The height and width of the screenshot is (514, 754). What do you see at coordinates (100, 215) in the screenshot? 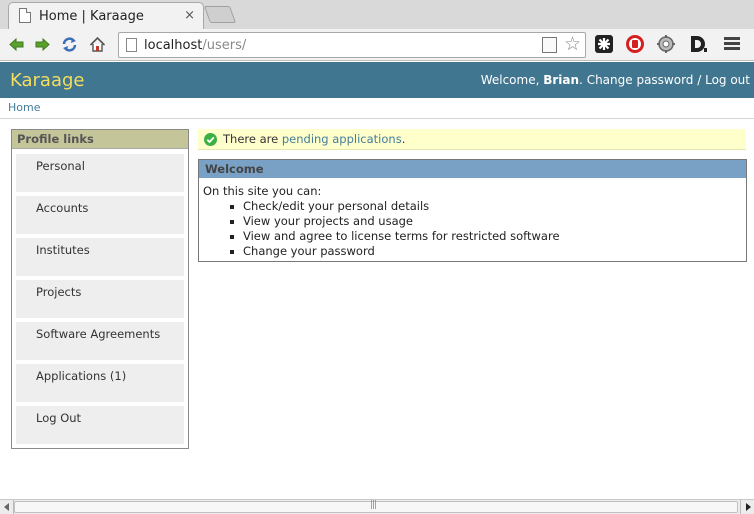
I see `sidebar-item-accounts: Accounts` at bounding box center [100, 215].